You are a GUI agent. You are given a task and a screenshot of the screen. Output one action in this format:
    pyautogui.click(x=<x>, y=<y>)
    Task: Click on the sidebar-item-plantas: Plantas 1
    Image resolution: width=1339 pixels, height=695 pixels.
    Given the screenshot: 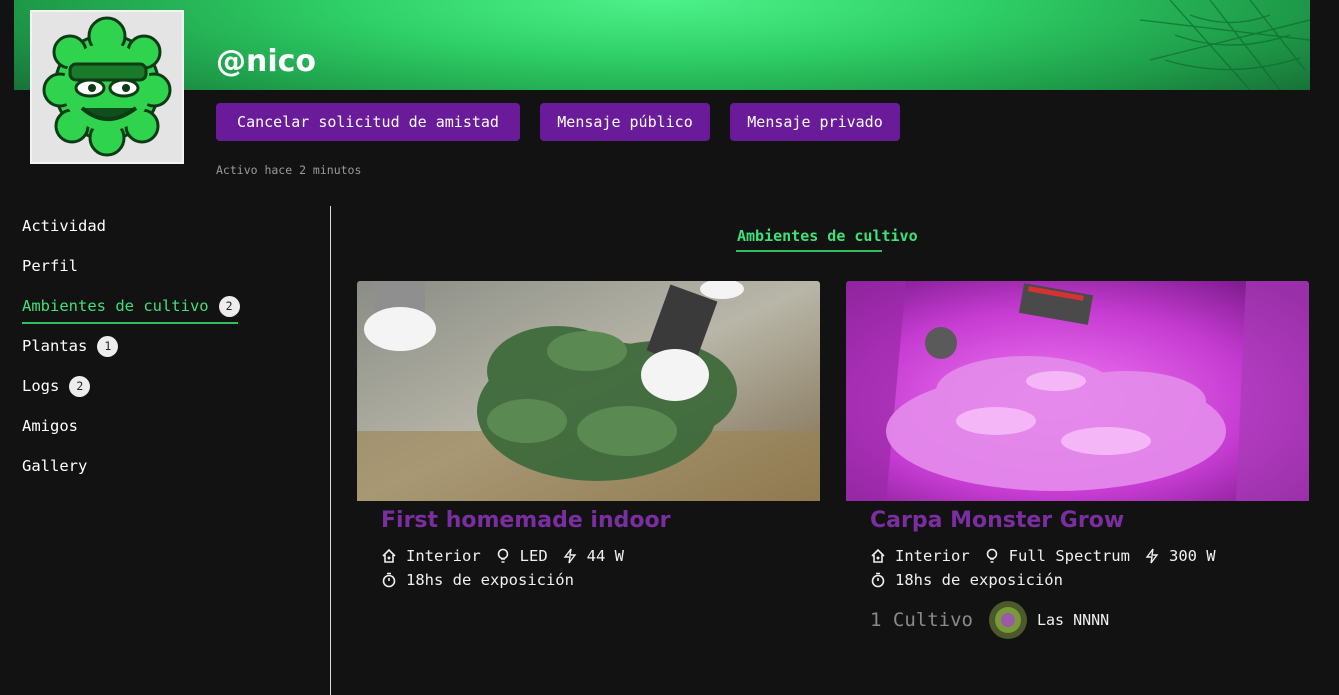 What is the action you would take?
    pyautogui.click(x=70, y=346)
    